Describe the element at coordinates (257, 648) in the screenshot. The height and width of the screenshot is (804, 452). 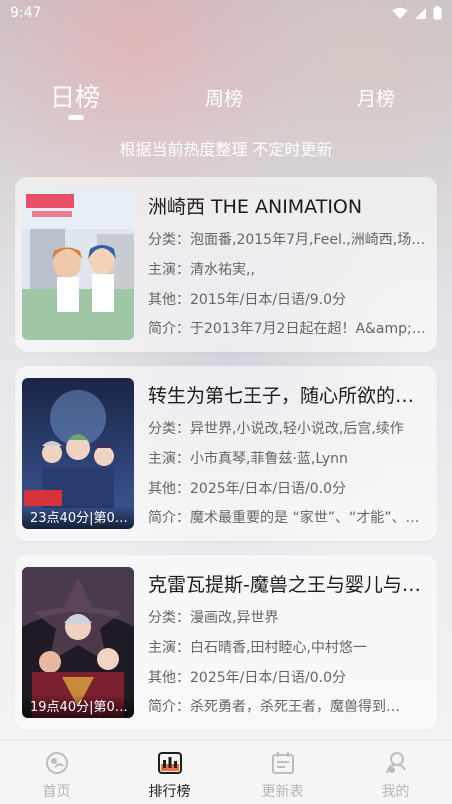
I see `anime-cast: 主演：白石晴香,田村睦心,中村悠一` at that location.